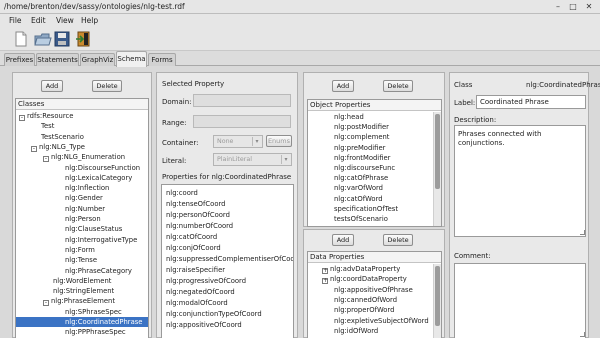 Image resolution: width=600 pixels, height=338 pixels. I want to click on add-class-button: Add, so click(52, 86).